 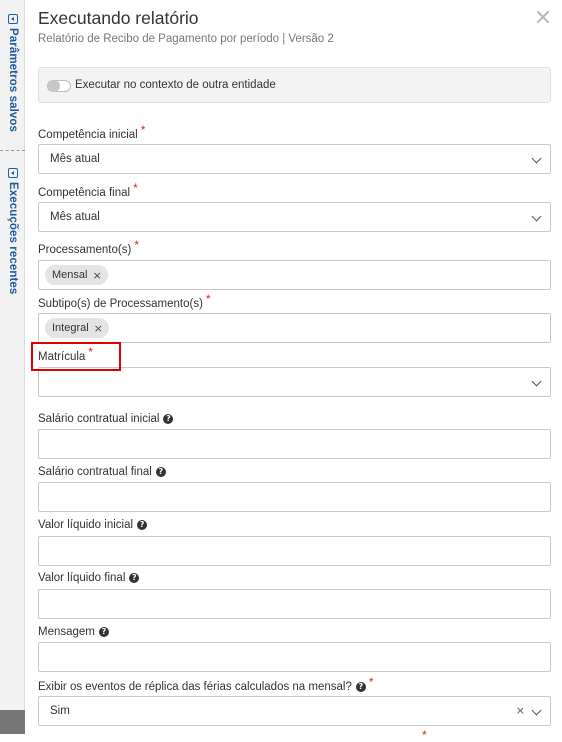 I want to click on replica-ferias-select: Sim ×, so click(x=294, y=711).